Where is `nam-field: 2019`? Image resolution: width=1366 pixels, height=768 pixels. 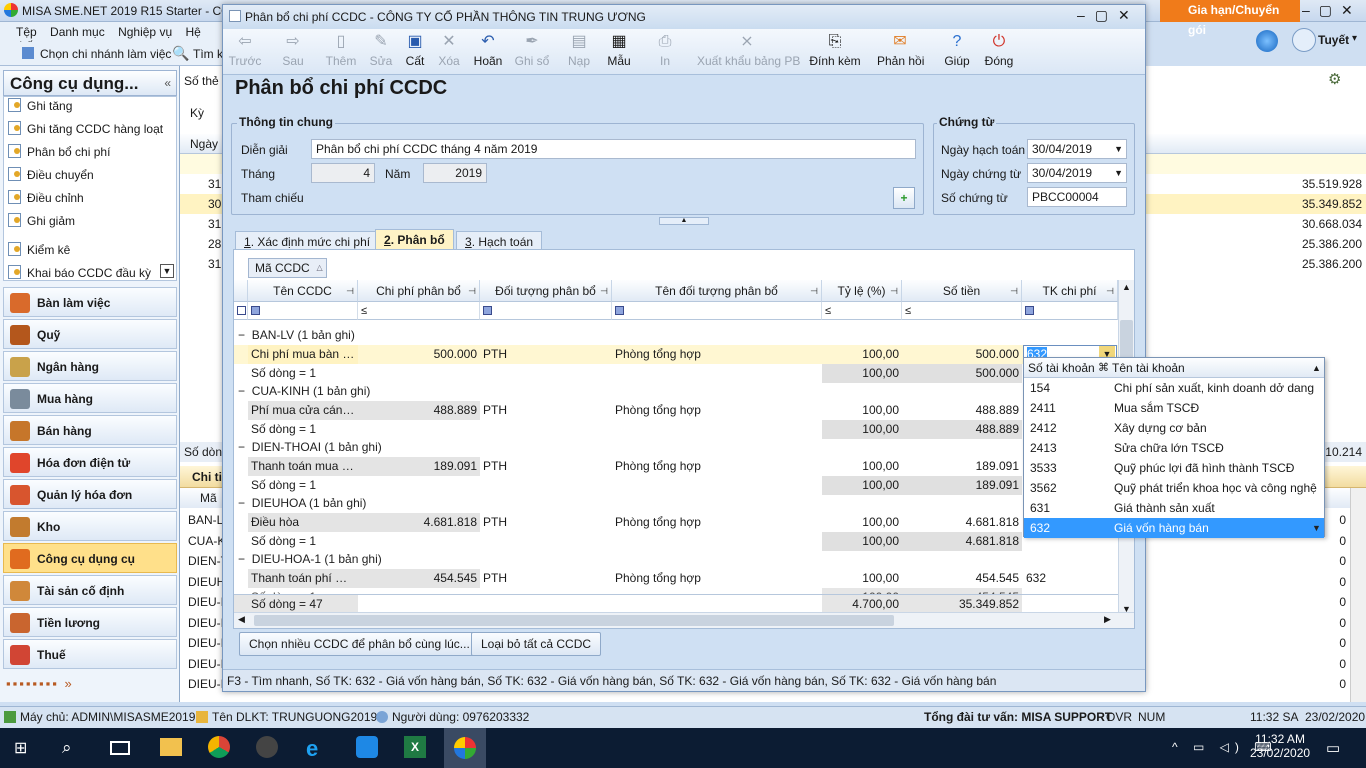
nam-field: 2019 is located at coordinates (455, 173).